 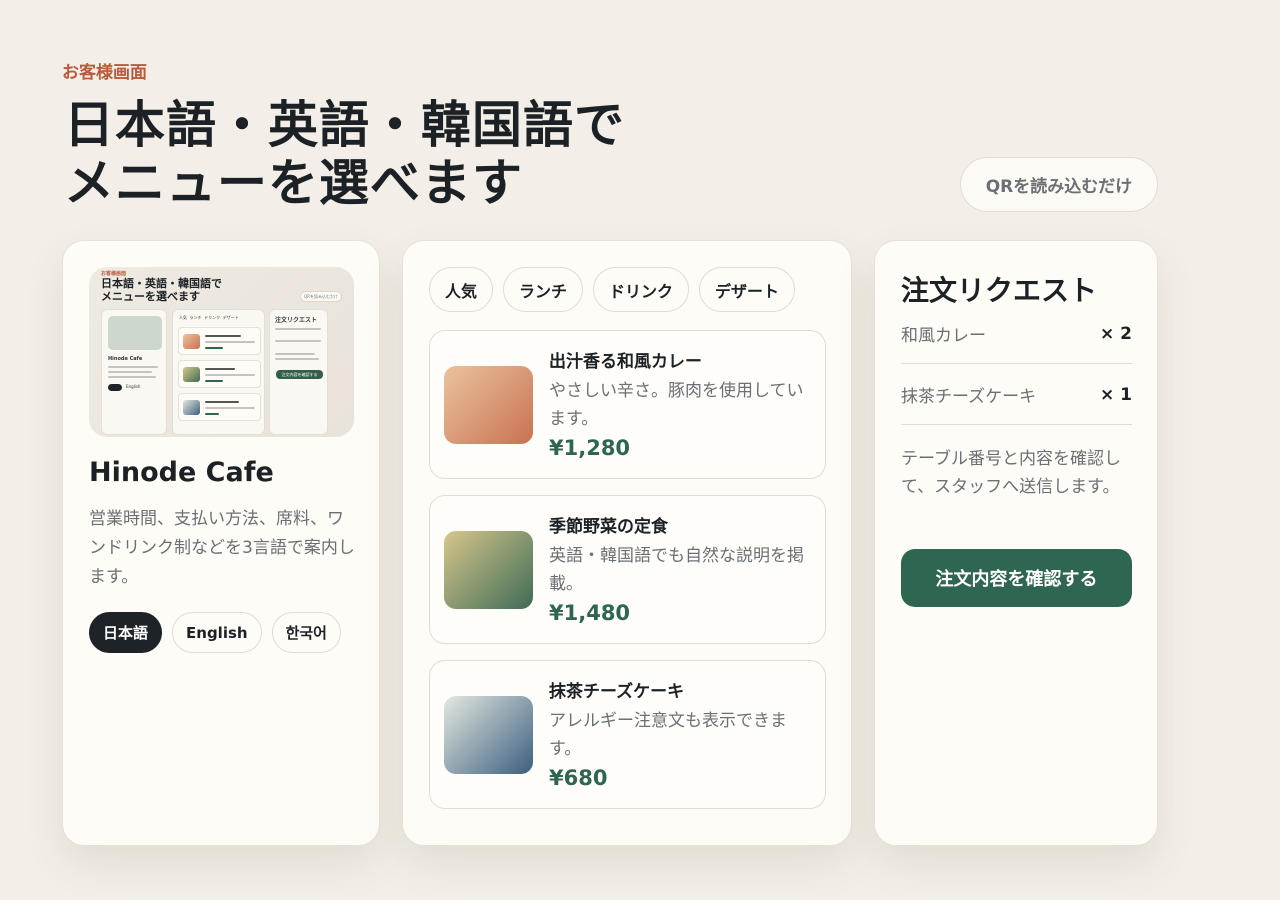 What do you see at coordinates (212, 317) in the screenshot?
I see `preview-tab: ドリンク` at bounding box center [212, 317].